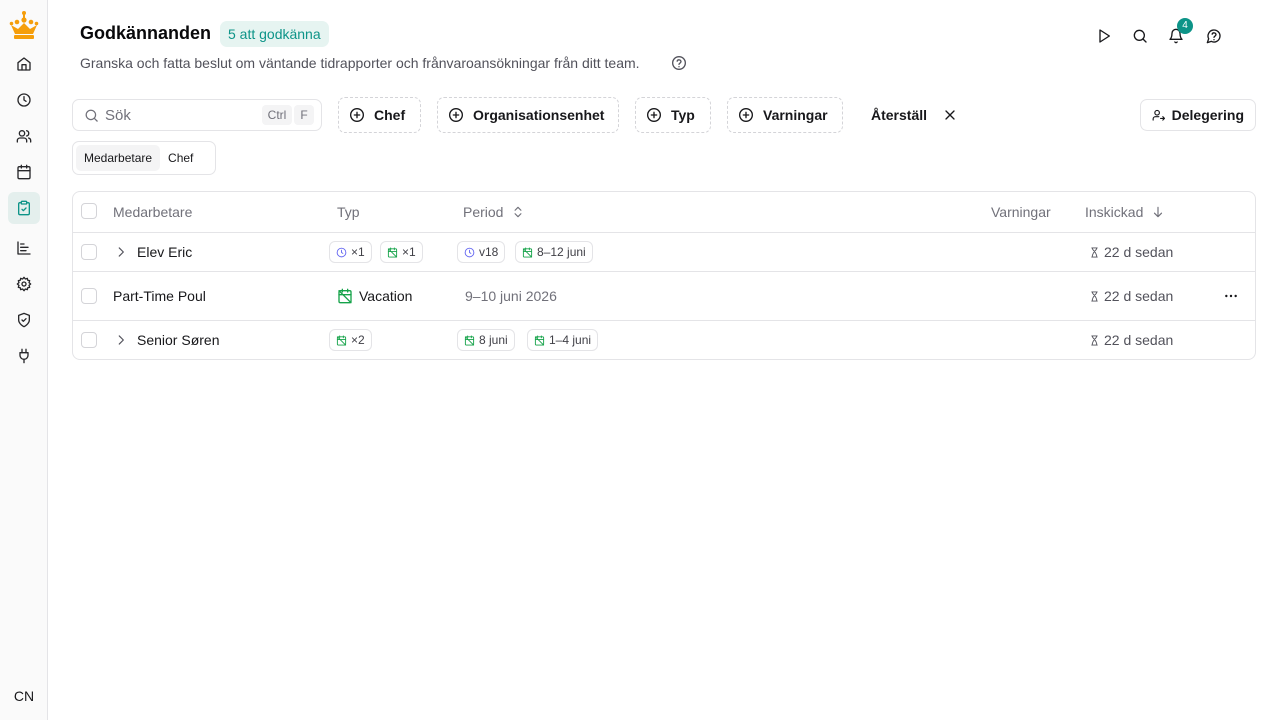 This screenshot has height=720, width=1280. What do you see at coordinates (91, 115) in the screenshot?
I see `search-icon` at bounding box center [91, 115].